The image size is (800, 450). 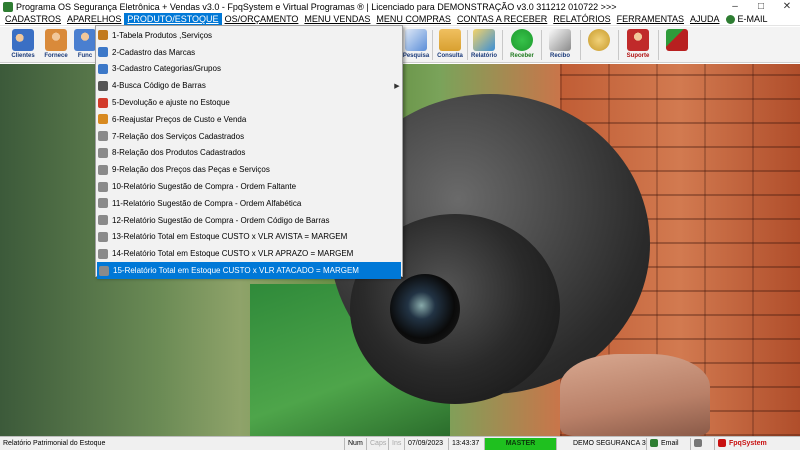 What do you see at coordinates (249, 69) in the screenshot?
I see `dropdown-item-3: 3-Cadastro Categorias/Grupos` at bounding box center [249, 69].